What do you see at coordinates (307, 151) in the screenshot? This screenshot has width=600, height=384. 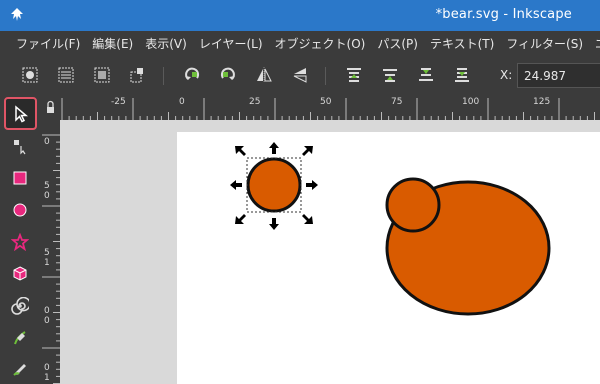 I see `scale-handle-topright-icon` at bounding box center [307, 151].